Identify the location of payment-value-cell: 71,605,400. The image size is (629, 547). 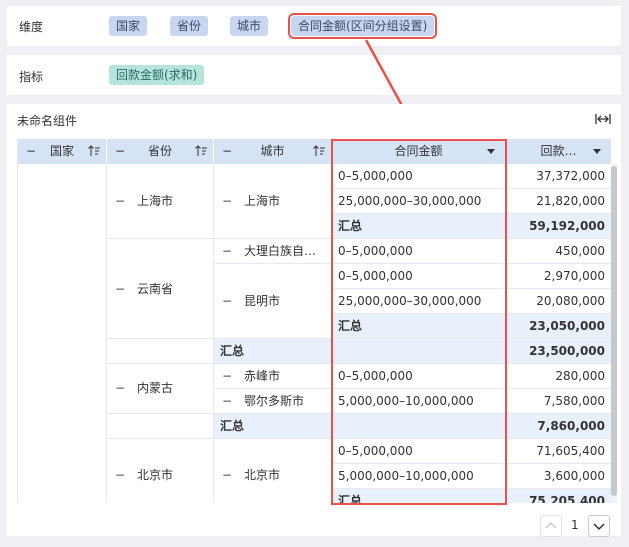
(559, 451).